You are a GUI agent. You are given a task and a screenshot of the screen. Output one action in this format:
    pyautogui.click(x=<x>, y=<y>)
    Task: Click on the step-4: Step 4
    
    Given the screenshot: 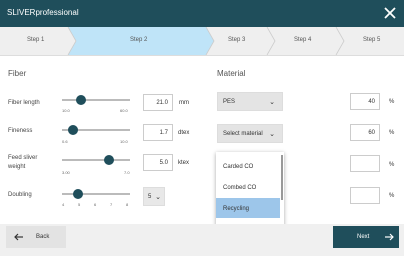 What is the action you would take?
    pyautogui.click(x=302, y=40)
    